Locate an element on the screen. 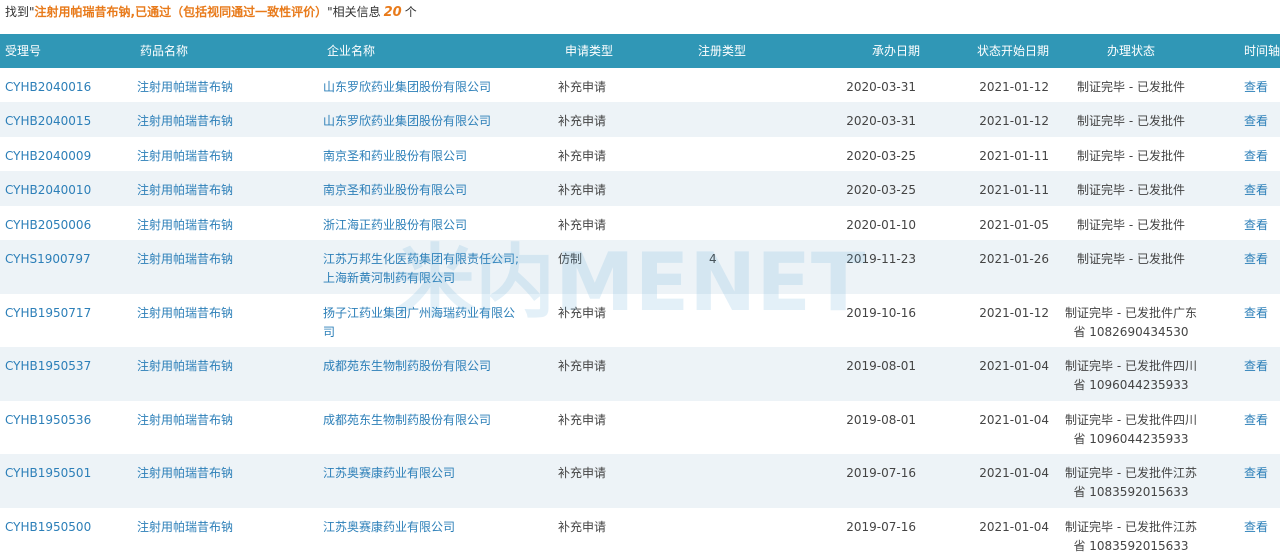  status-line1: 制证完毕 - 已发批件四川 is located at coordinates (1131, 420).